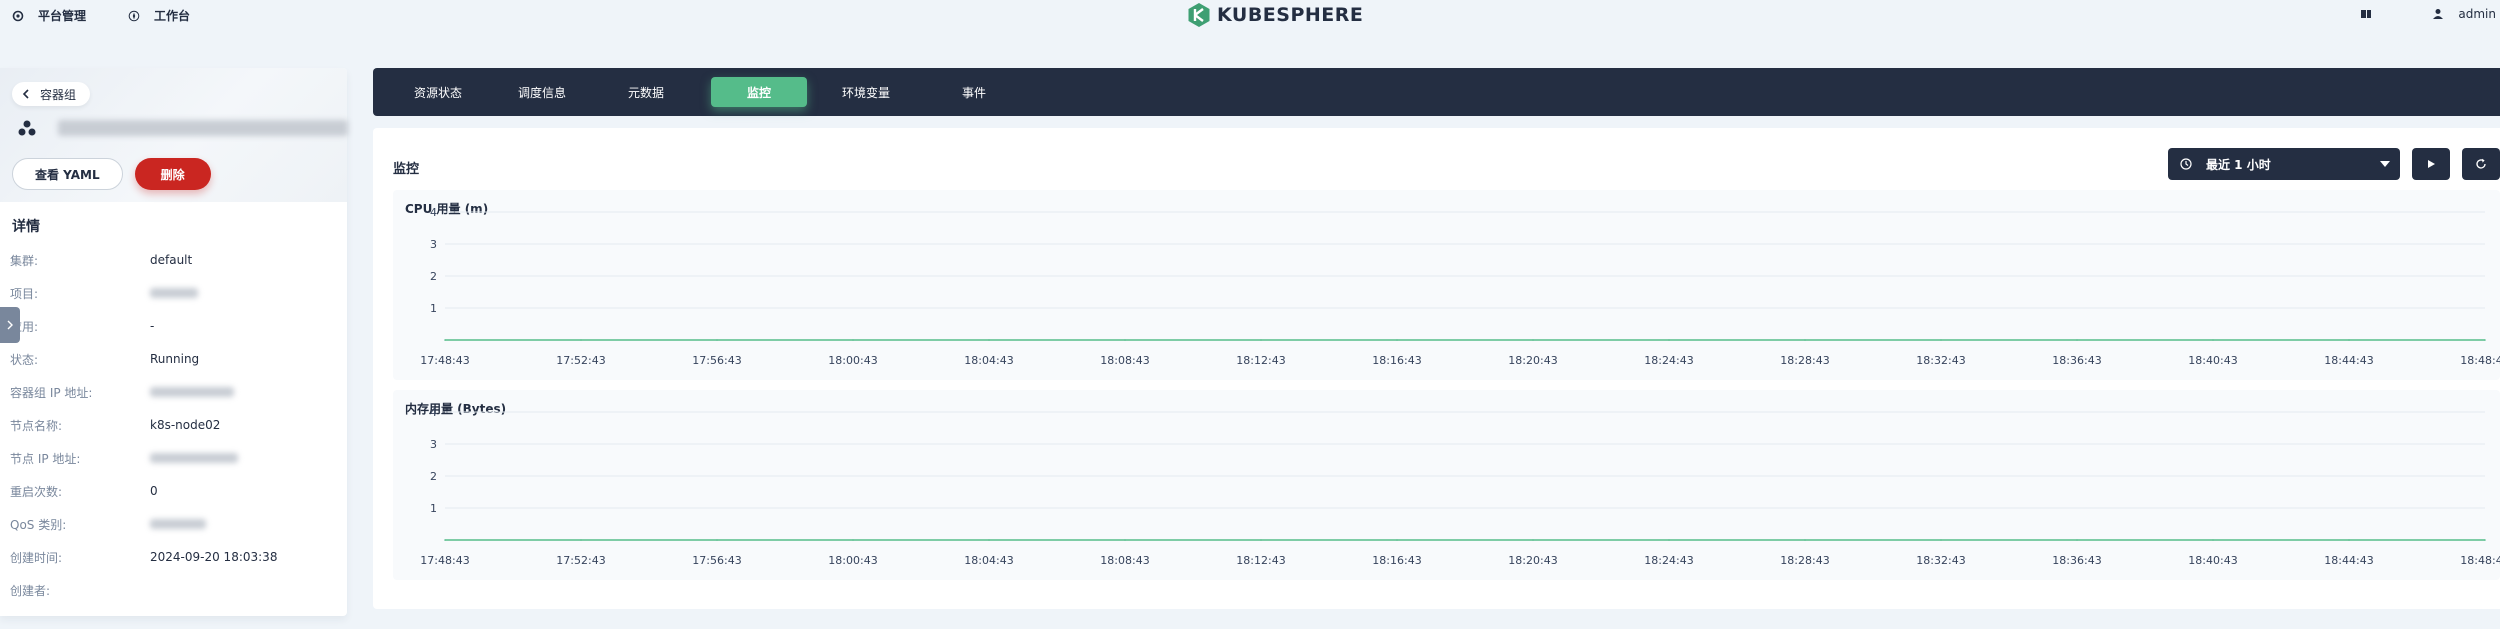 This screenshot has width=2500, height=629. What do you see at coordinates (24, 293) in the screenshot?
I see `detail-label: 项目:` at bounding box center [24, 293].